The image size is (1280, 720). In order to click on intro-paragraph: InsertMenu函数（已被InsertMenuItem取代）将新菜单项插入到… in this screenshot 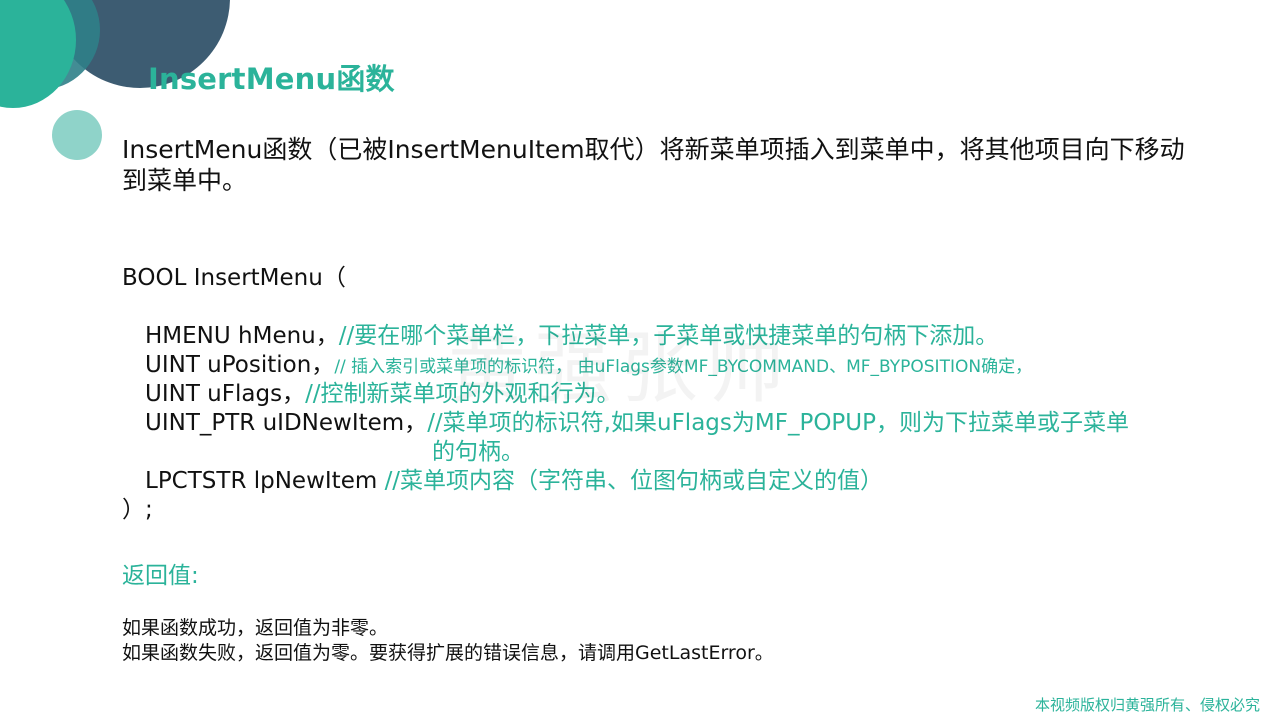, I will do `click(653, 165)`.